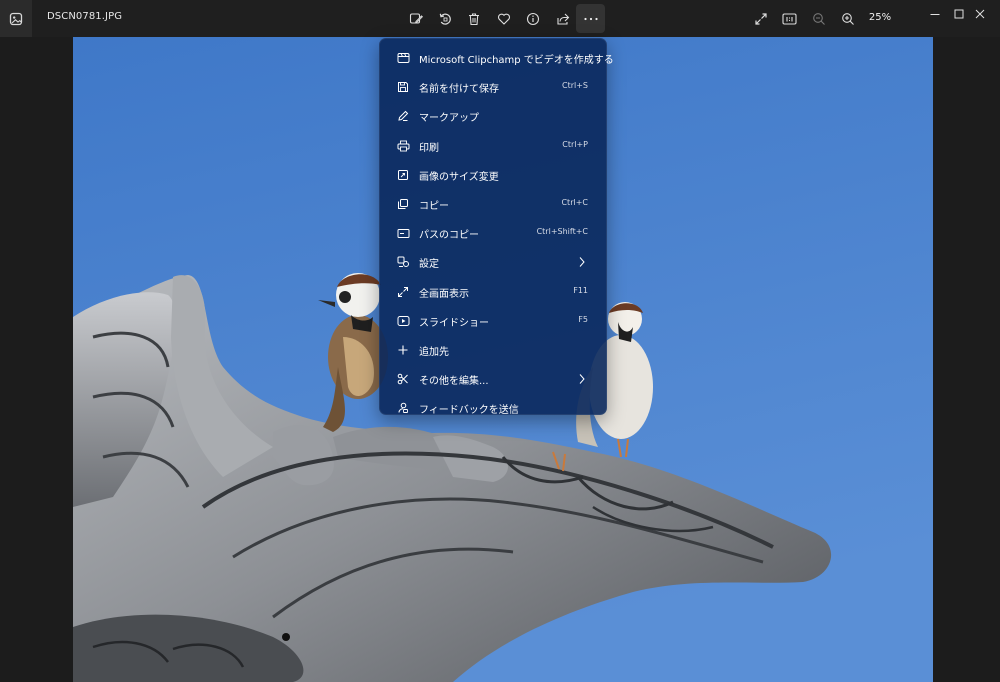 This screenshot has height=682, width=1000. I want to click on edit-more-icon, so click(403, 379).